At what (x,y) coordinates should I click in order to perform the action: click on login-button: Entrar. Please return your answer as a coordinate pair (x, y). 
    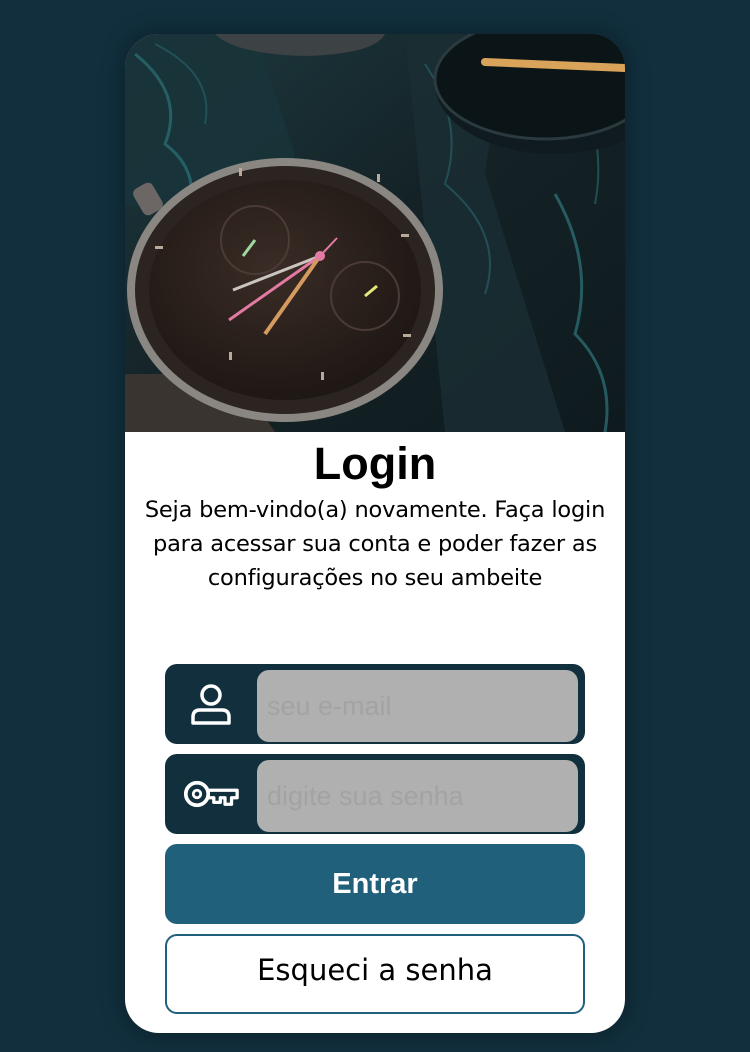
    Looking at the image, I should click on (375, 884).